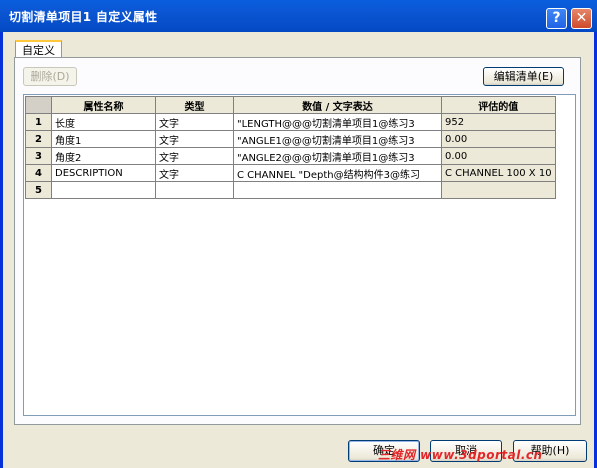 The width and height of the screenshot is (597, 468). Describe the element at coordinates (194, 105) in the screenshot. I see `column-header-type: 类型` at that location.